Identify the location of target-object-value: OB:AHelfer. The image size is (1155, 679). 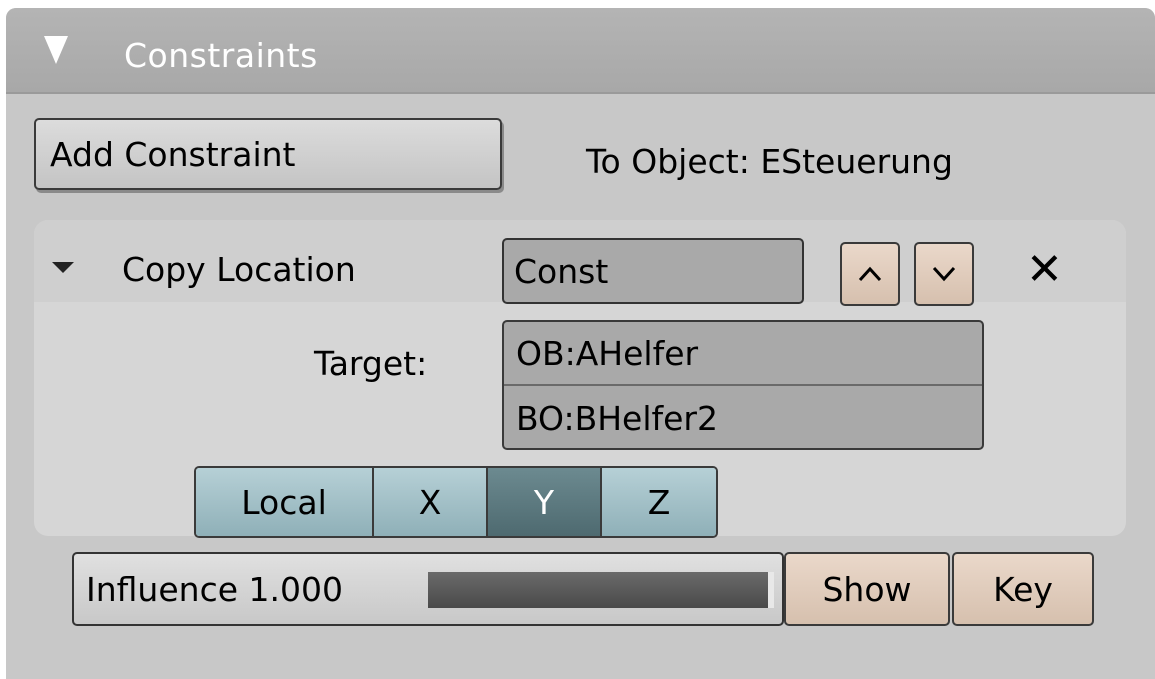
(607, 353).